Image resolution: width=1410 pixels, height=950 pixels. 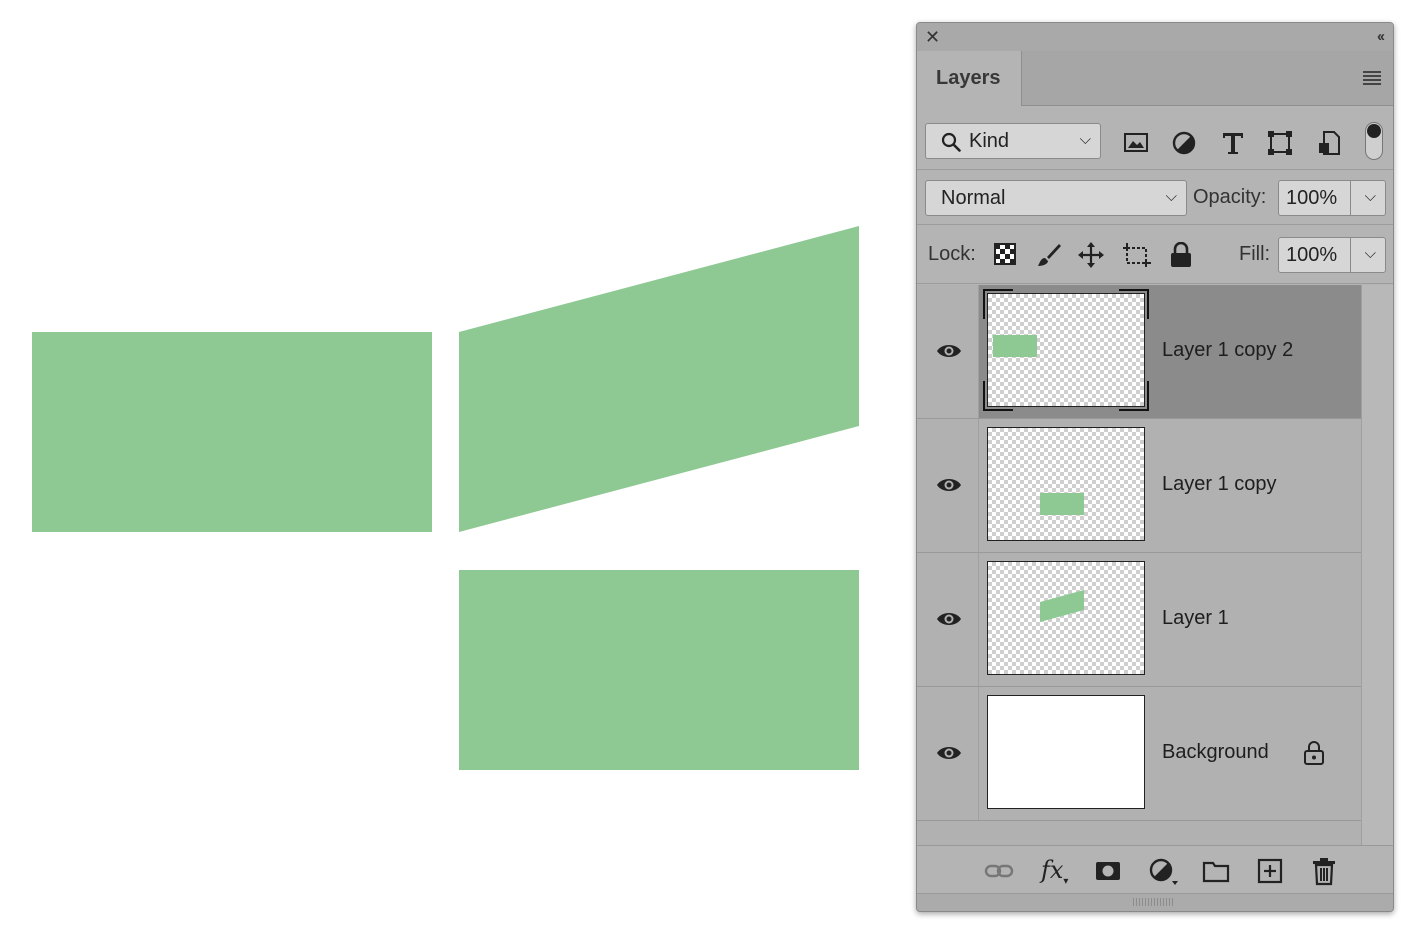 What do you see at coordinates (1381, 37) in the screenshot?
I see `collapse-icon: ‹‹` at bounding box center [1381, 37].